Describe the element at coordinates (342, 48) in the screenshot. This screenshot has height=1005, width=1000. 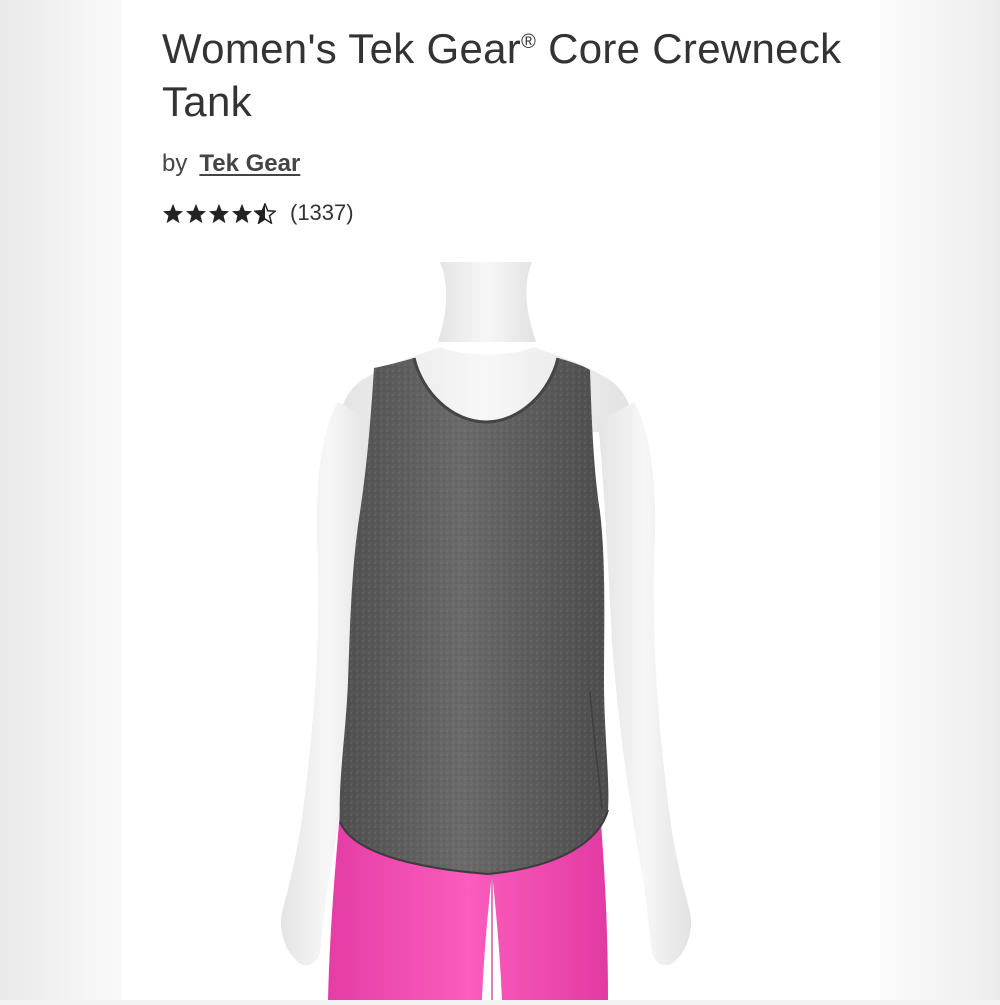
I see `product-title-main: Women's Tek Gear` at that location.